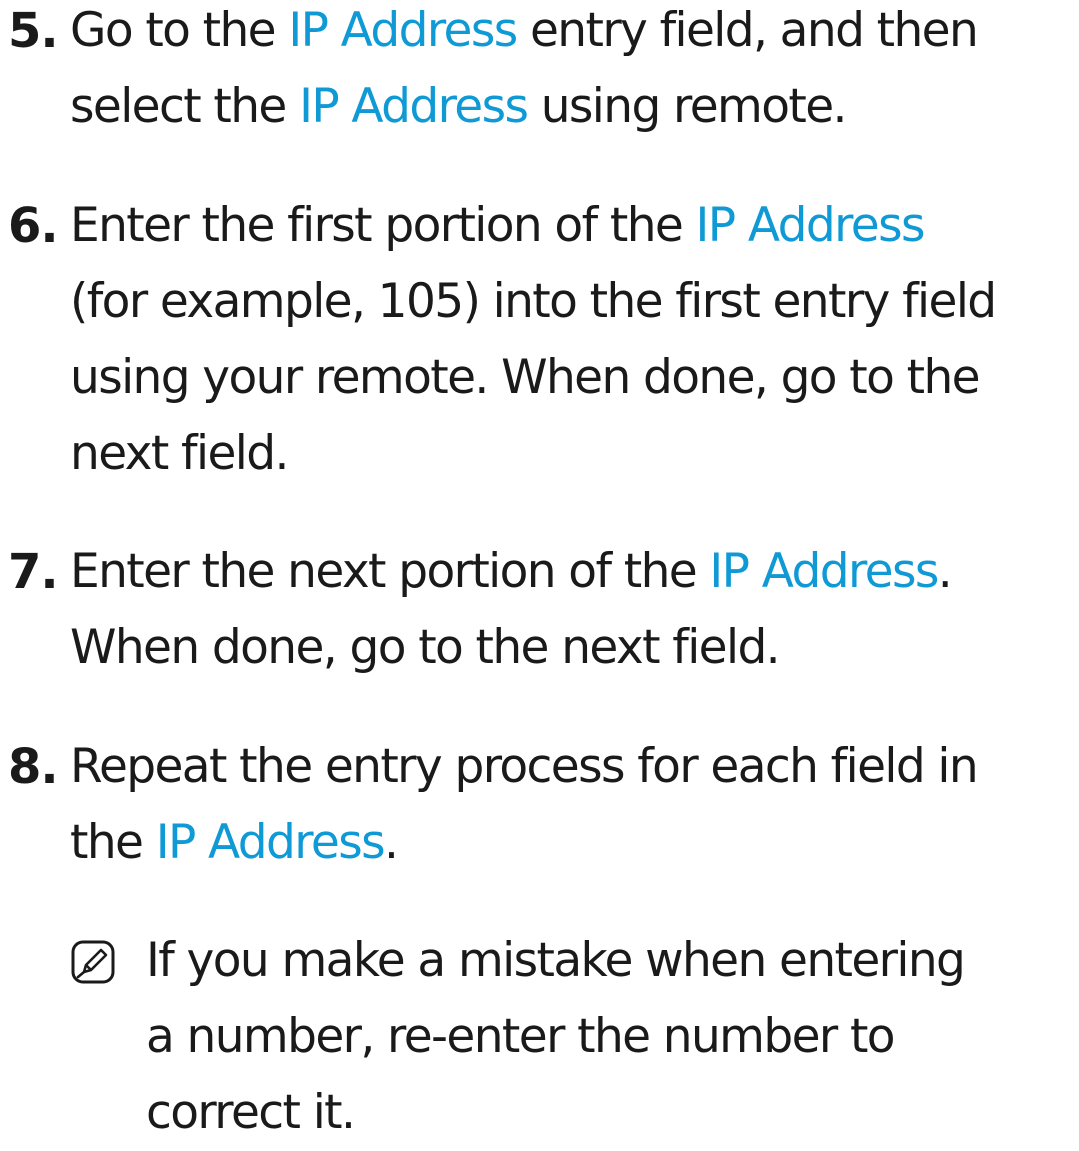  I want to click on note-line: If you make a mistake when entering, so click(556, 960).